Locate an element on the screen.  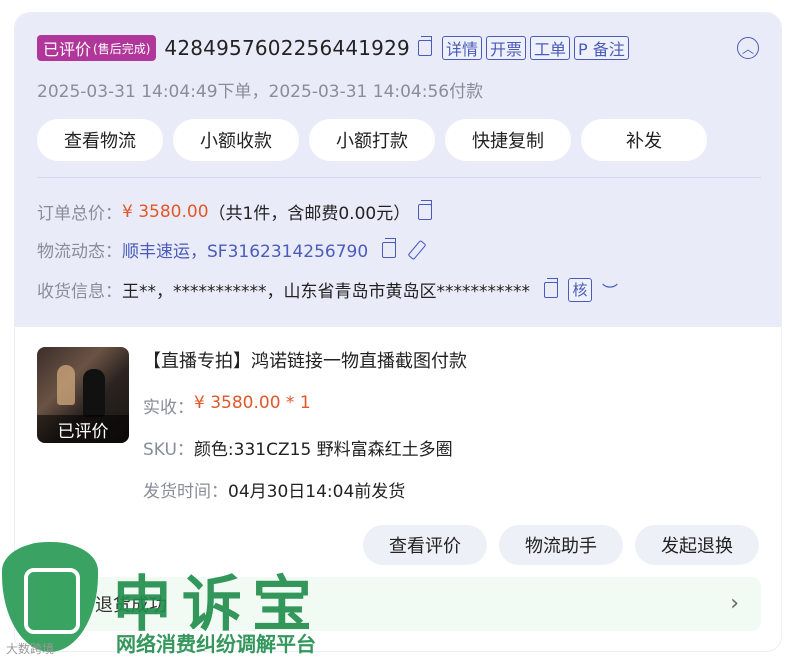
view-logistics-button: 查看物流 is located at coordinates (100, 140).